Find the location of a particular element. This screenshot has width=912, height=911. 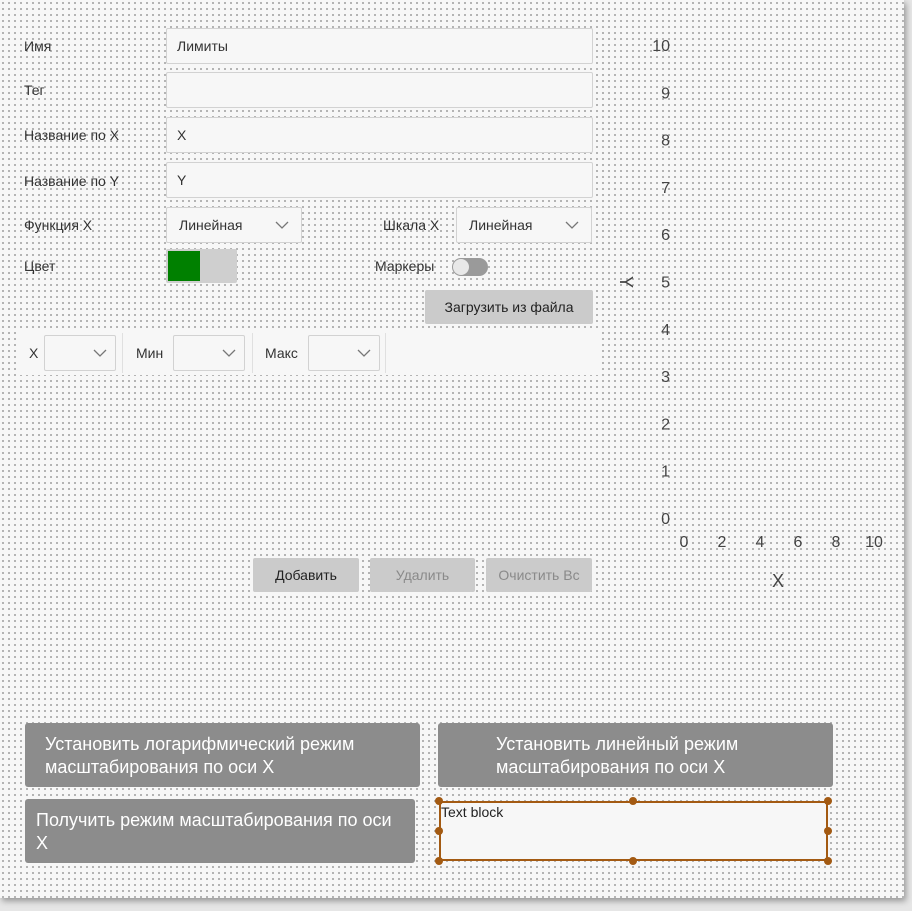

y-tick-label: 4 is located at coordinates (665, 330).